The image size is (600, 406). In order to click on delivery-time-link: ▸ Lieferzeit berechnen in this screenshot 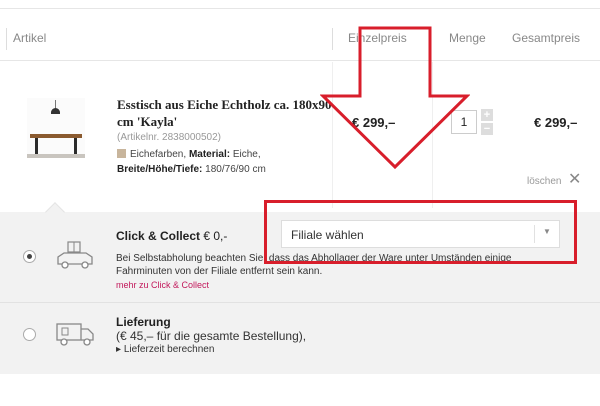, I will do `click(165, 349)`.